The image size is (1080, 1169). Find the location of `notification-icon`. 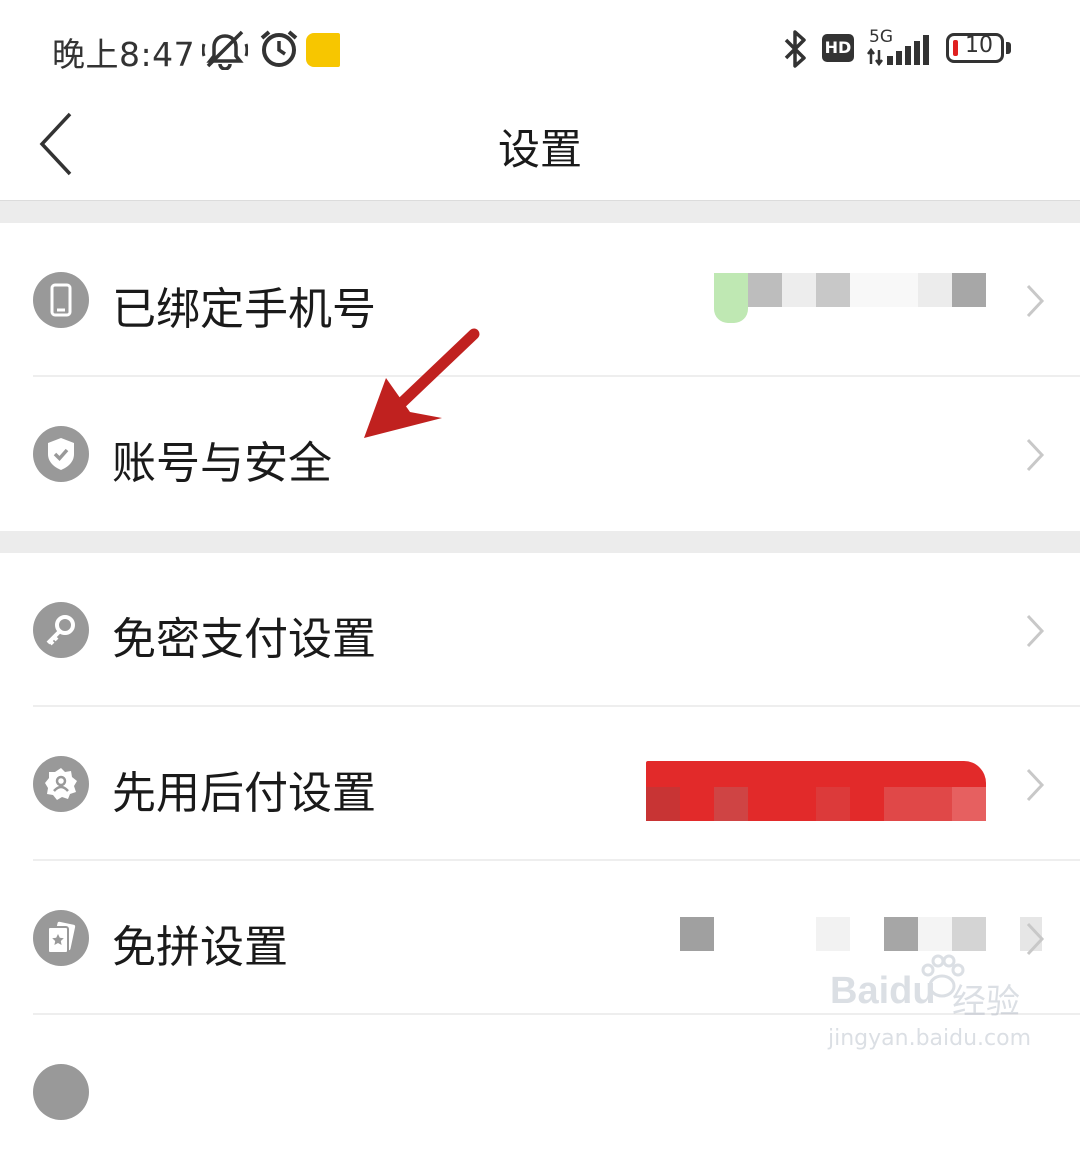

notification-icon is located at coordinates (323, 50).